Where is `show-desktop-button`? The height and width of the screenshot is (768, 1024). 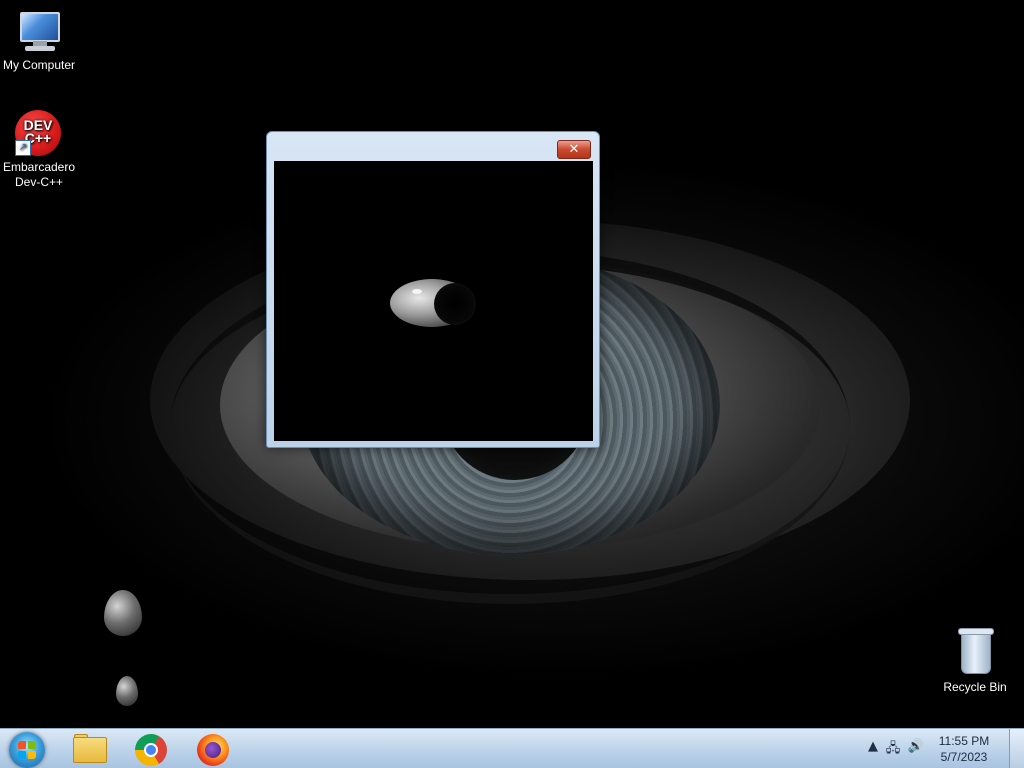 show-desktop-button is located at coordinates (1016, 748).